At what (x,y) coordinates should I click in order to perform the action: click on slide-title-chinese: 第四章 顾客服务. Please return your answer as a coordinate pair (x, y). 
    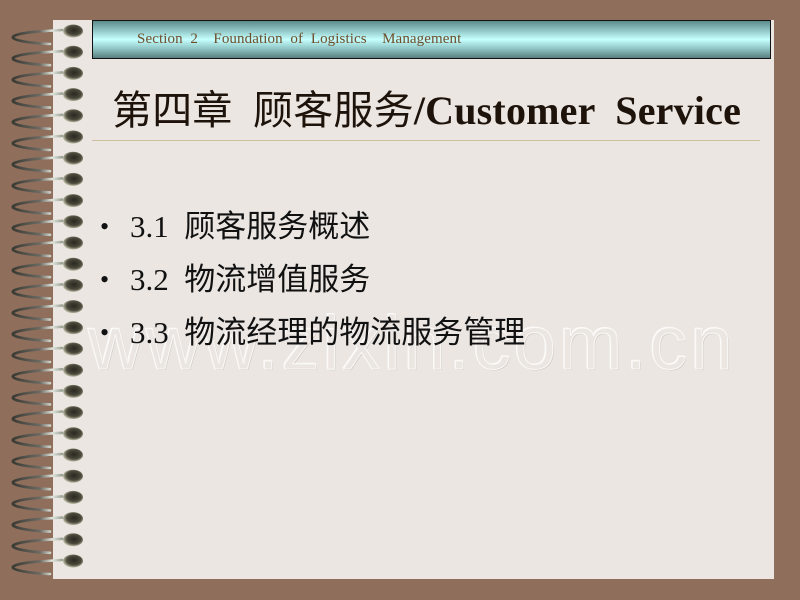
    Looking at the image, I should click on (263, 110).